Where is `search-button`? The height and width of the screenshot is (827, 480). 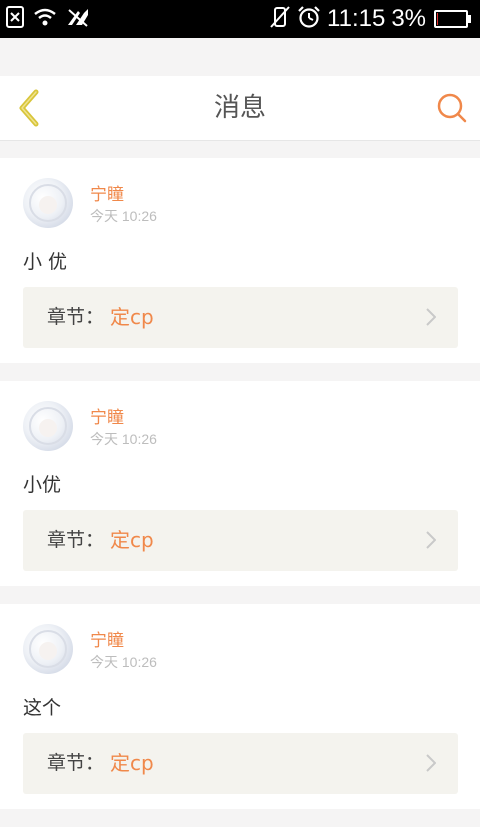 search-button is located at coordinates (452, 108).